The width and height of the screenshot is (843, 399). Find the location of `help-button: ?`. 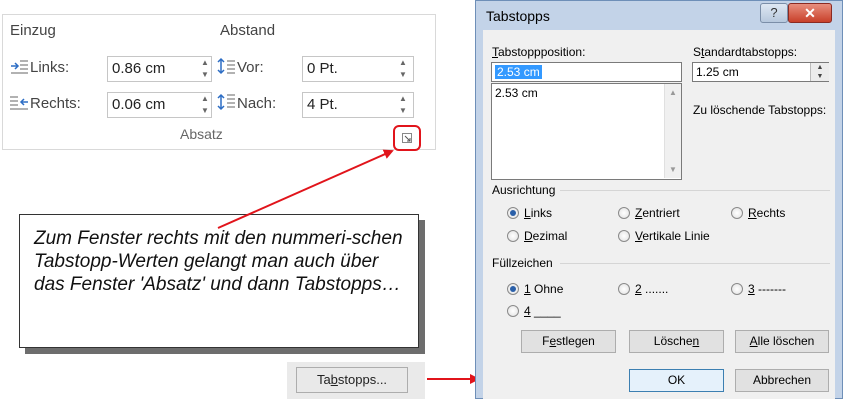

help-button: ? is located at coordinates (774, 13).